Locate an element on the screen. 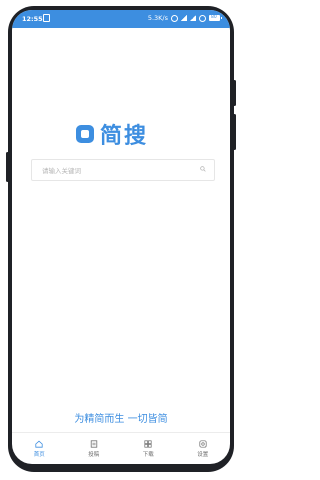 The image size is (320, 480). tab-settings-label: 设置 is located at coordinates (203, 455).